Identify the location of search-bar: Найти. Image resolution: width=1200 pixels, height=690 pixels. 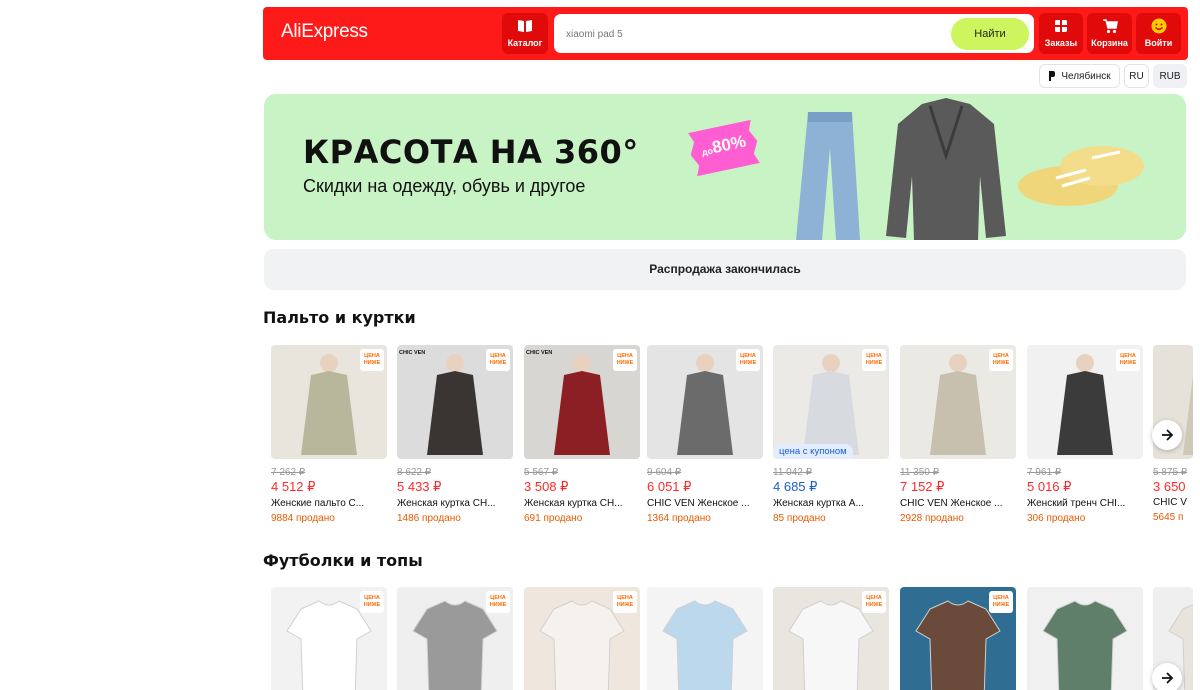
(794, 33).